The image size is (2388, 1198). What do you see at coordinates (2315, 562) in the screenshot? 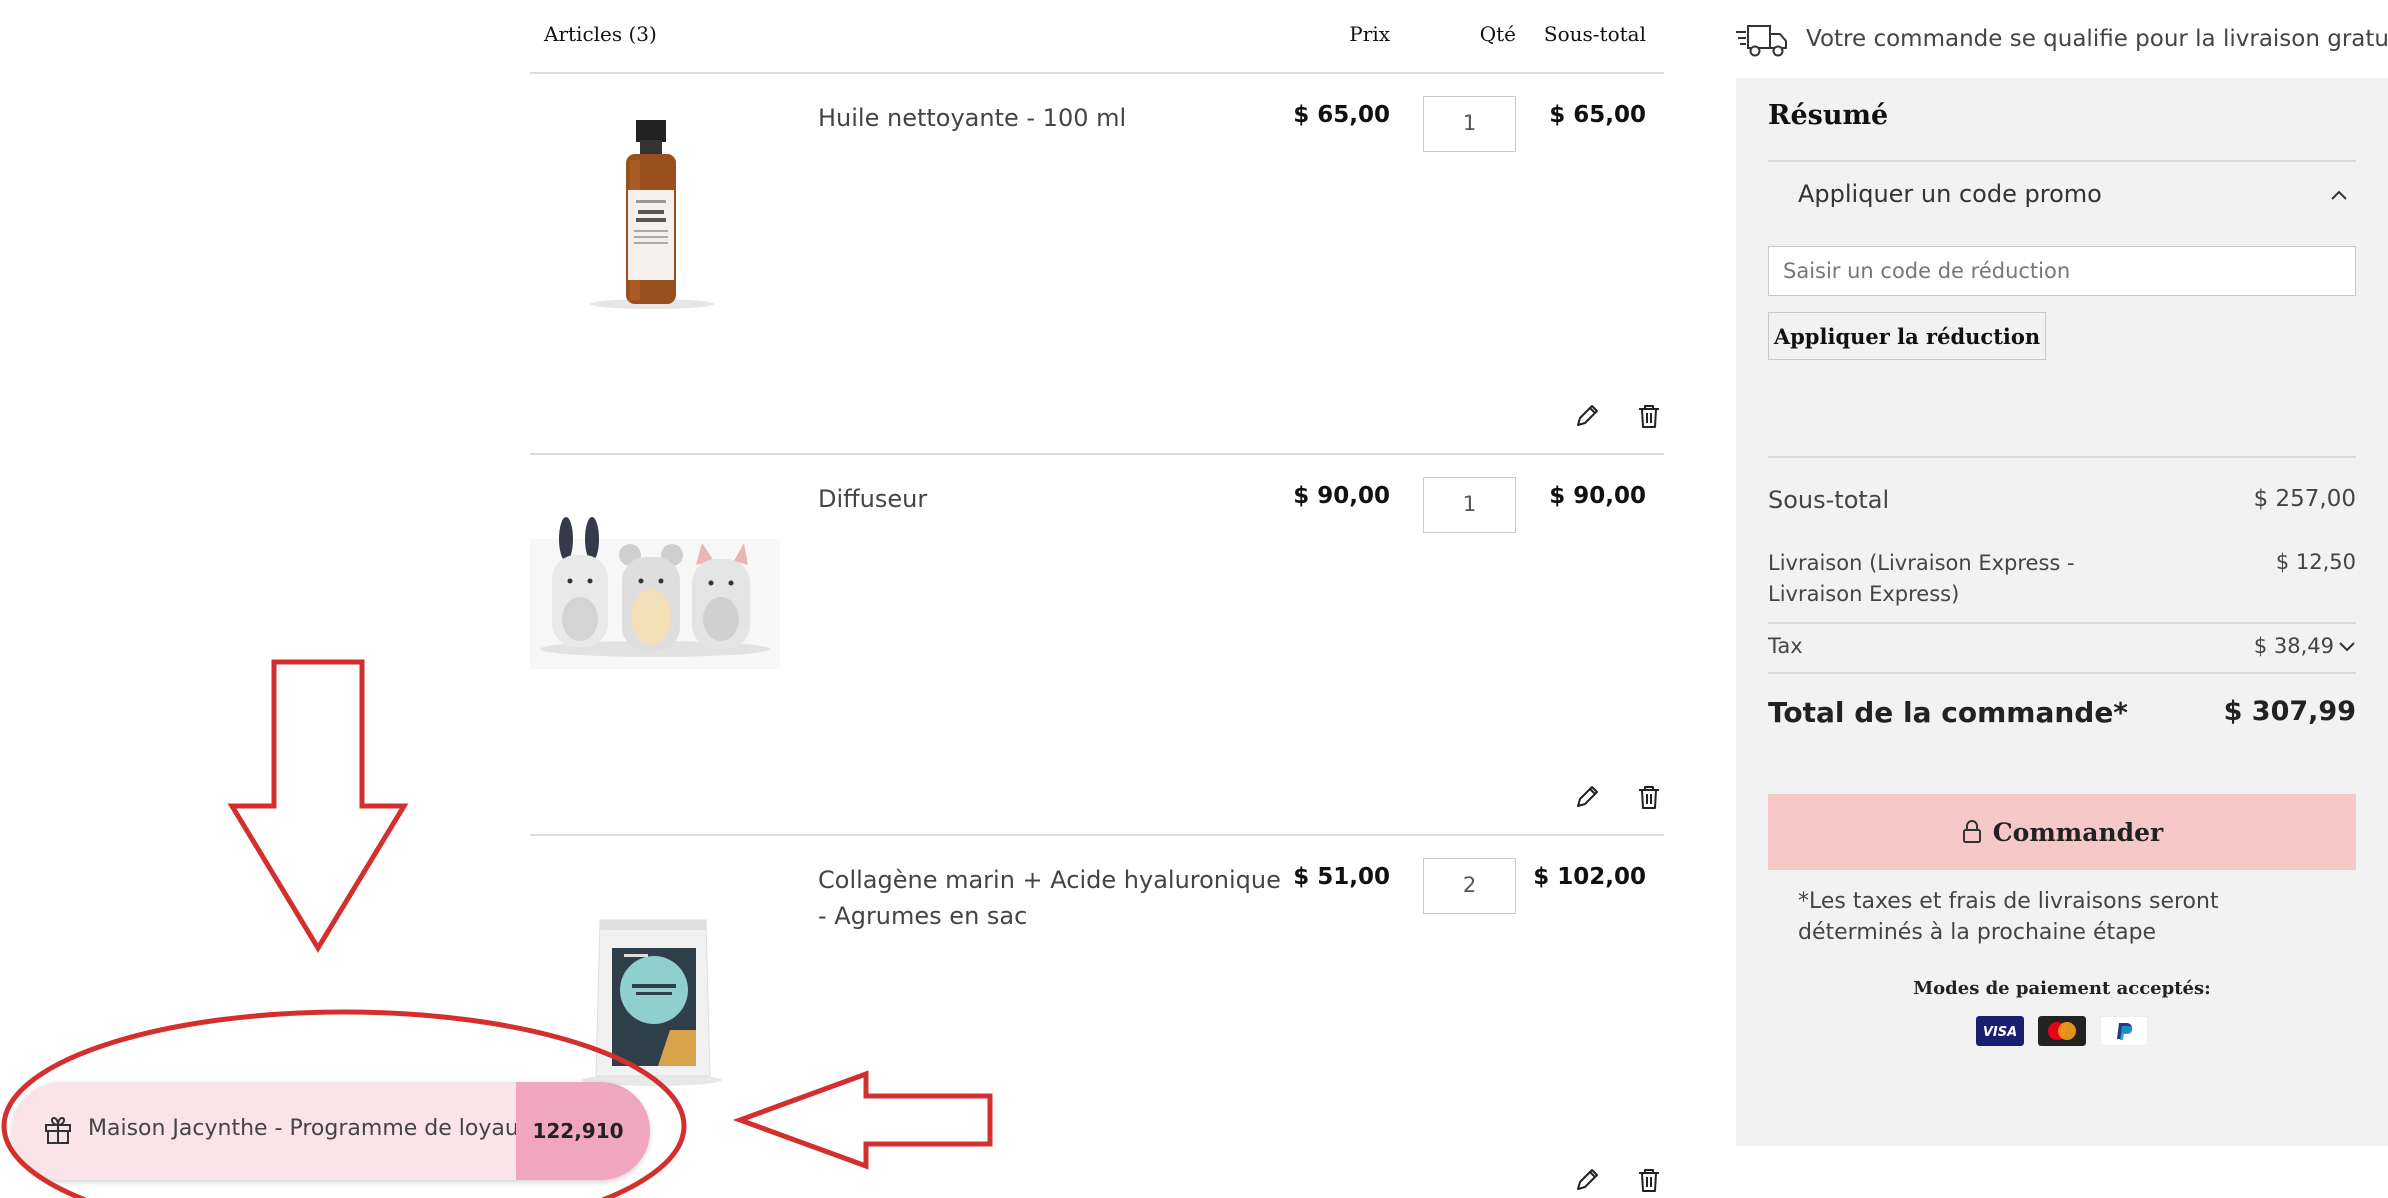
I see `shipping-value: $ 12,50` at bounding box center [2315, 562].